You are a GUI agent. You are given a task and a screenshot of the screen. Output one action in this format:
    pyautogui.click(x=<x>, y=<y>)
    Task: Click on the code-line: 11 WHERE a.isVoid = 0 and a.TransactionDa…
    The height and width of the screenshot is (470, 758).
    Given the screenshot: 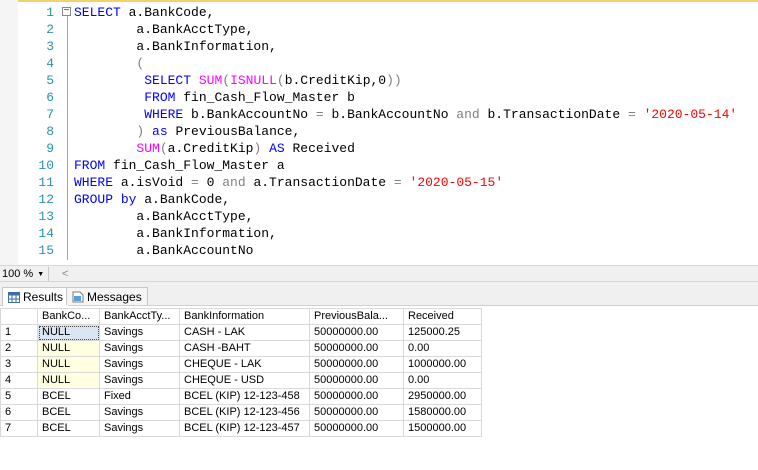 What is the action you would take?
    pyautogui.click(x=379, y=182)
    